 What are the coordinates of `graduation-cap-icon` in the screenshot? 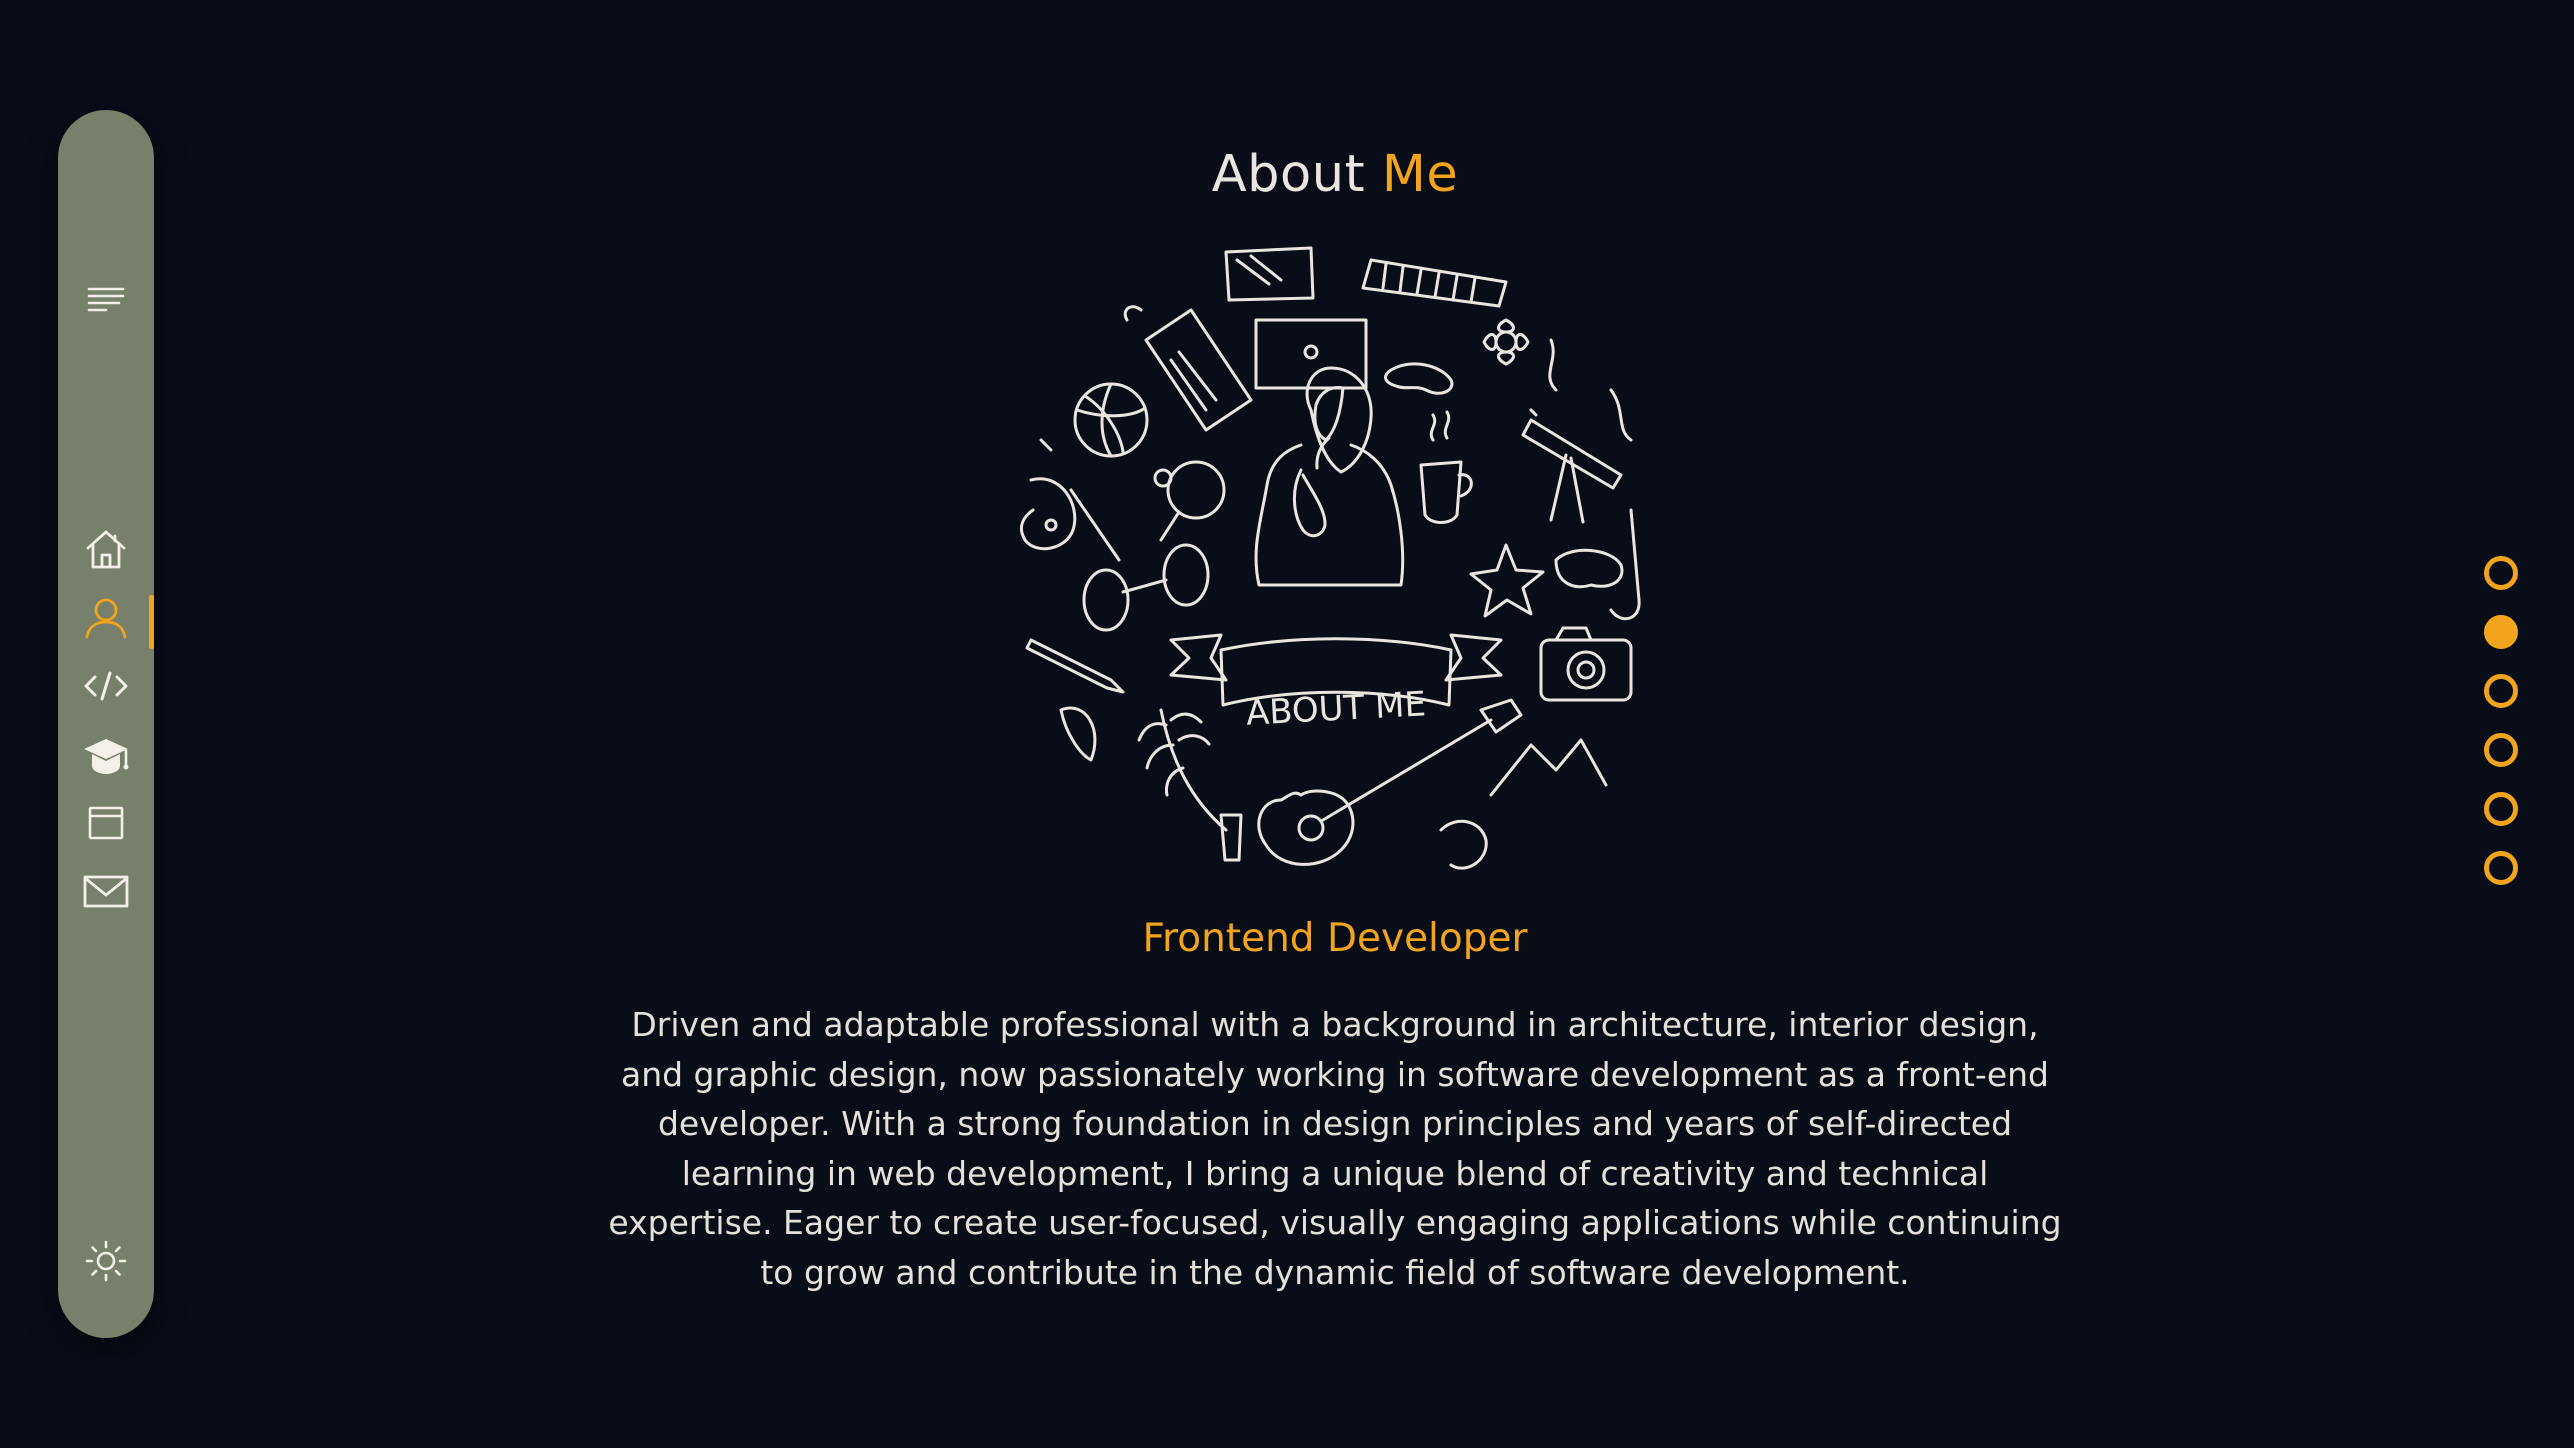 It's located at (106, 756).